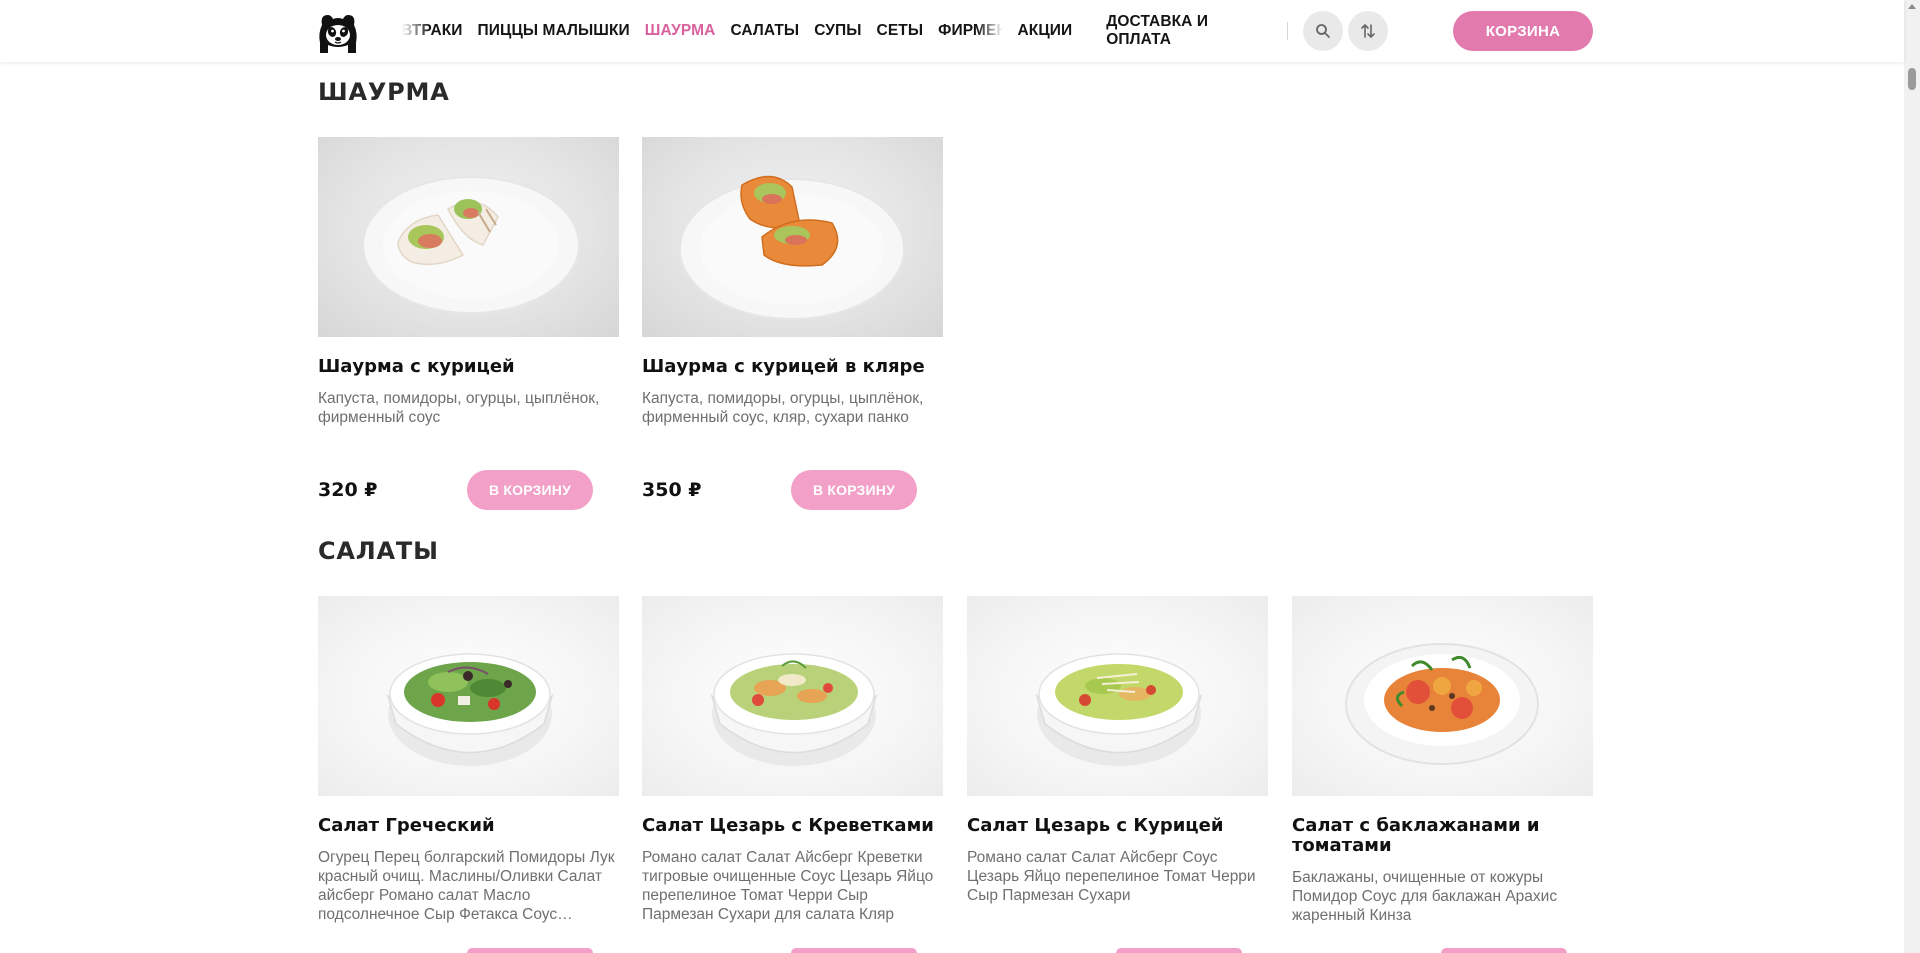 Image resolution: width=1920 pixels, height=953 pixels. What do you see at coordinates (432, 31) in the screenshot?
I see `nav-item-breakfast: ЗАВТРАКИ` at bounding box center [432, 31].